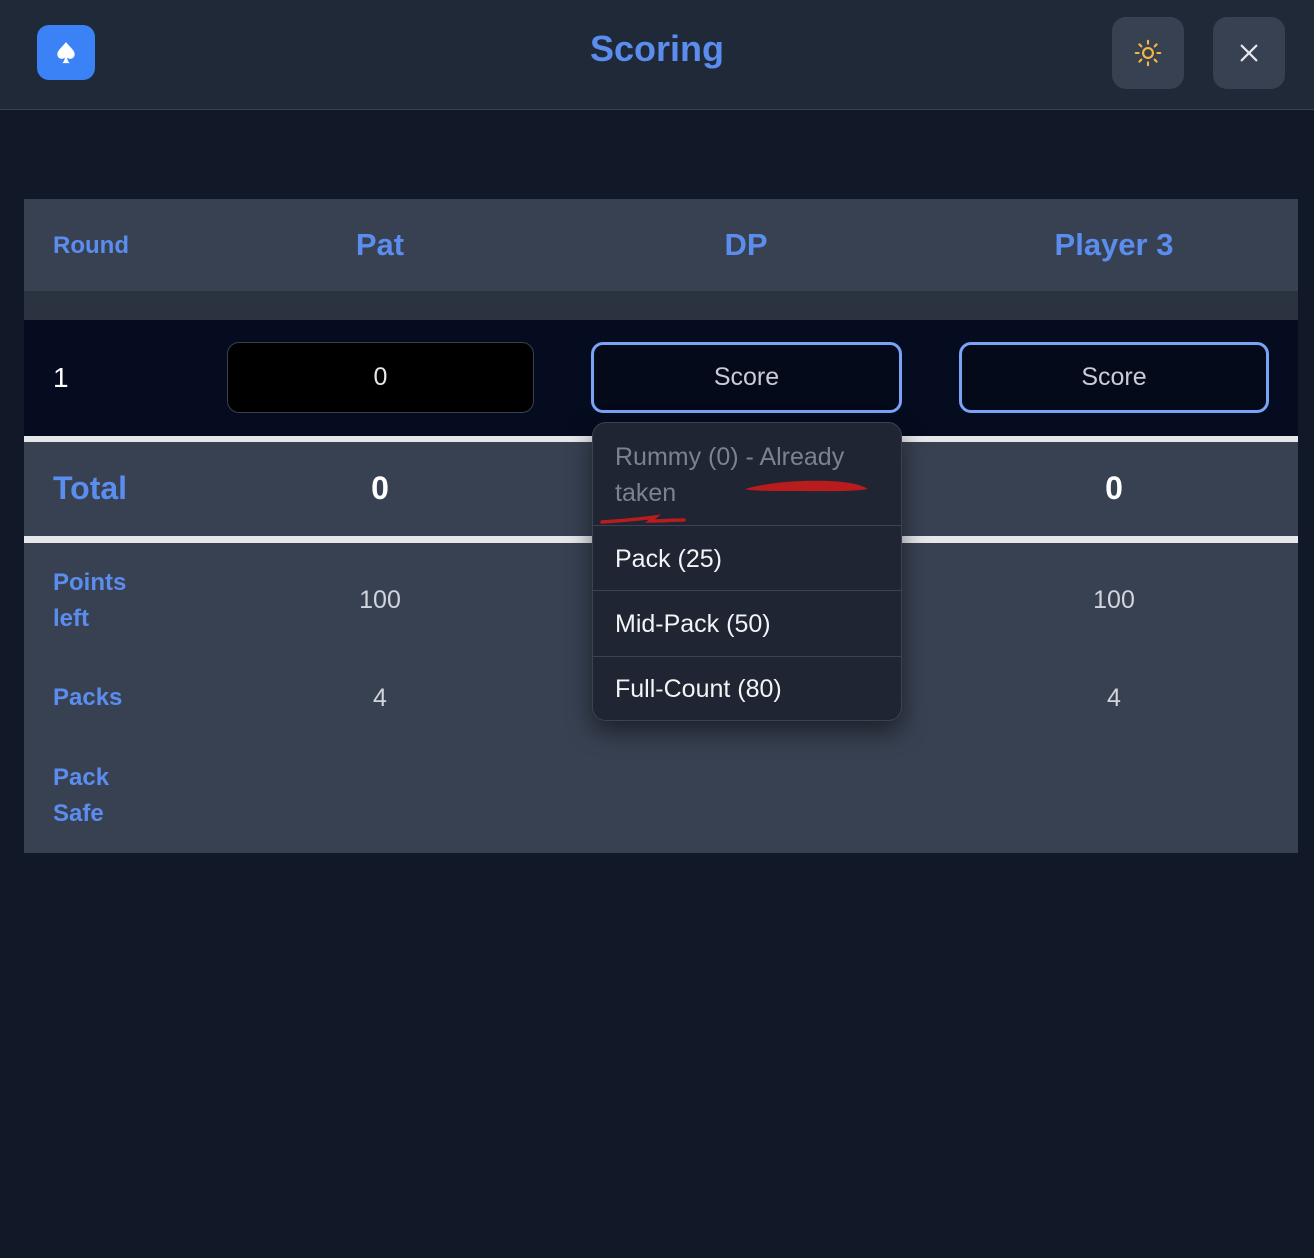 This screenshot has height=1258, width=1314. Describe the element at coordinates (661, 305) in the screenshot. I see `header-spacer` at that location.